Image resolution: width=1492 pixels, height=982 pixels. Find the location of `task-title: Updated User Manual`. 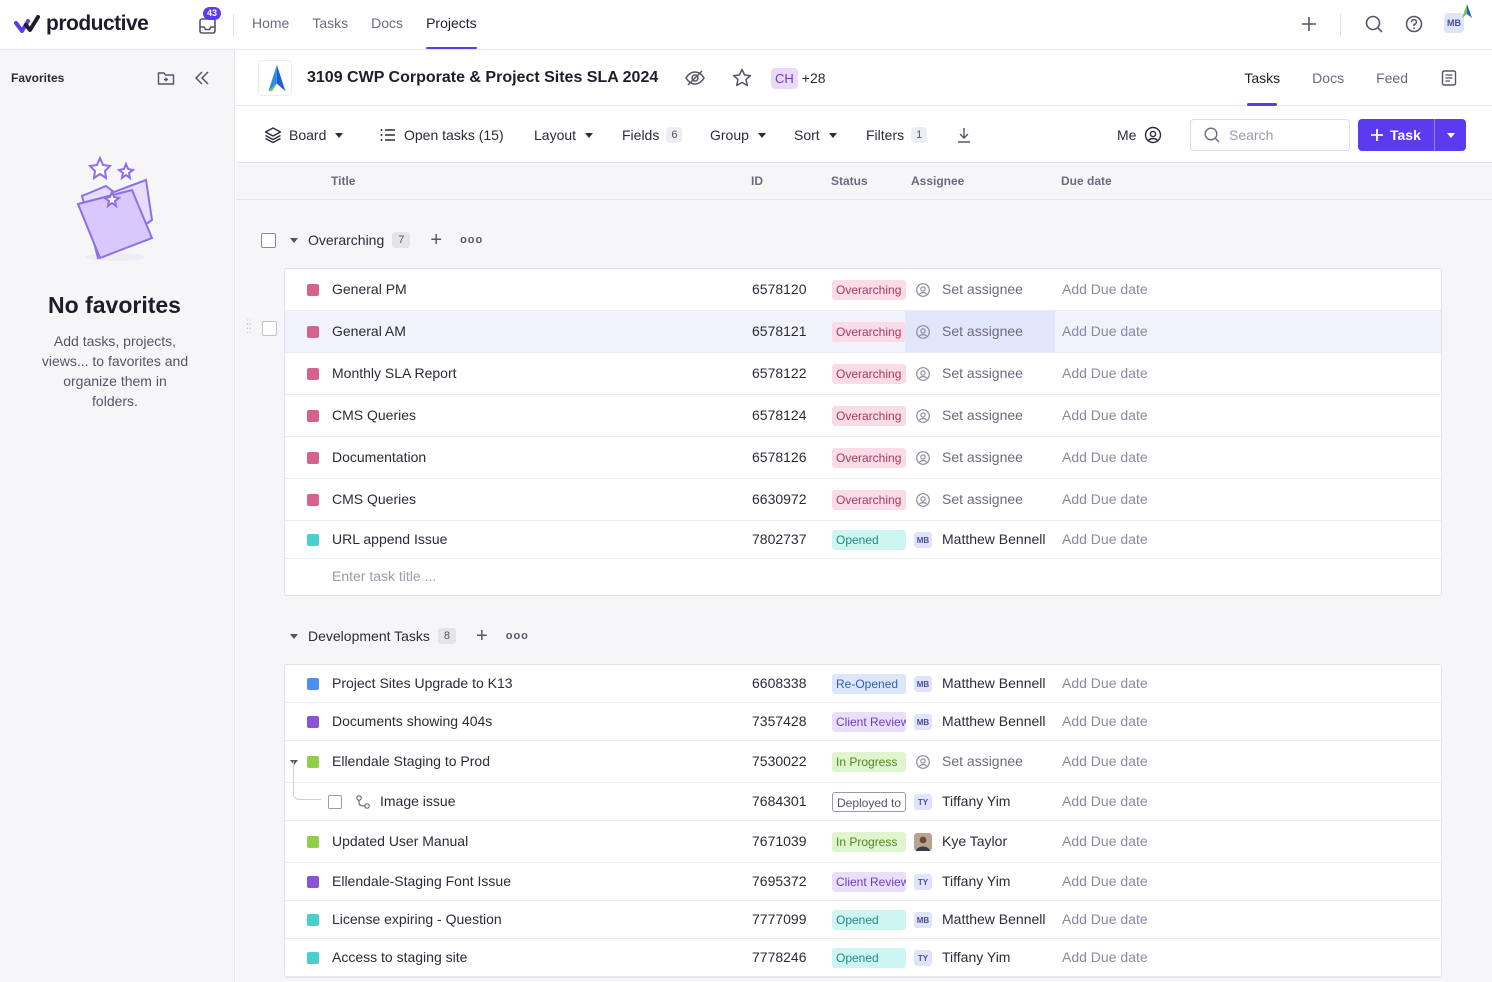

task-title: Updated User Manual is located at coordinates (400, 841).